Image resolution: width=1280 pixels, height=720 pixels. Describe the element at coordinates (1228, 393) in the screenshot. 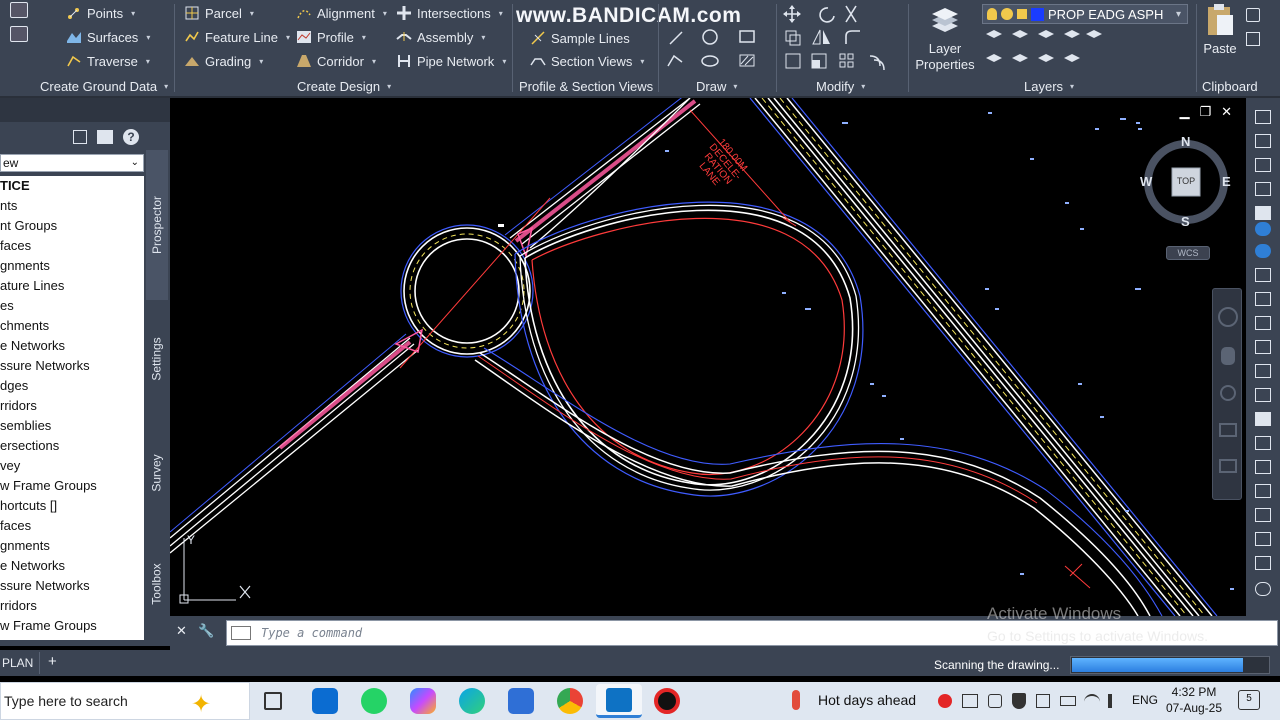

I see `zoom-extents-icon` at that location.